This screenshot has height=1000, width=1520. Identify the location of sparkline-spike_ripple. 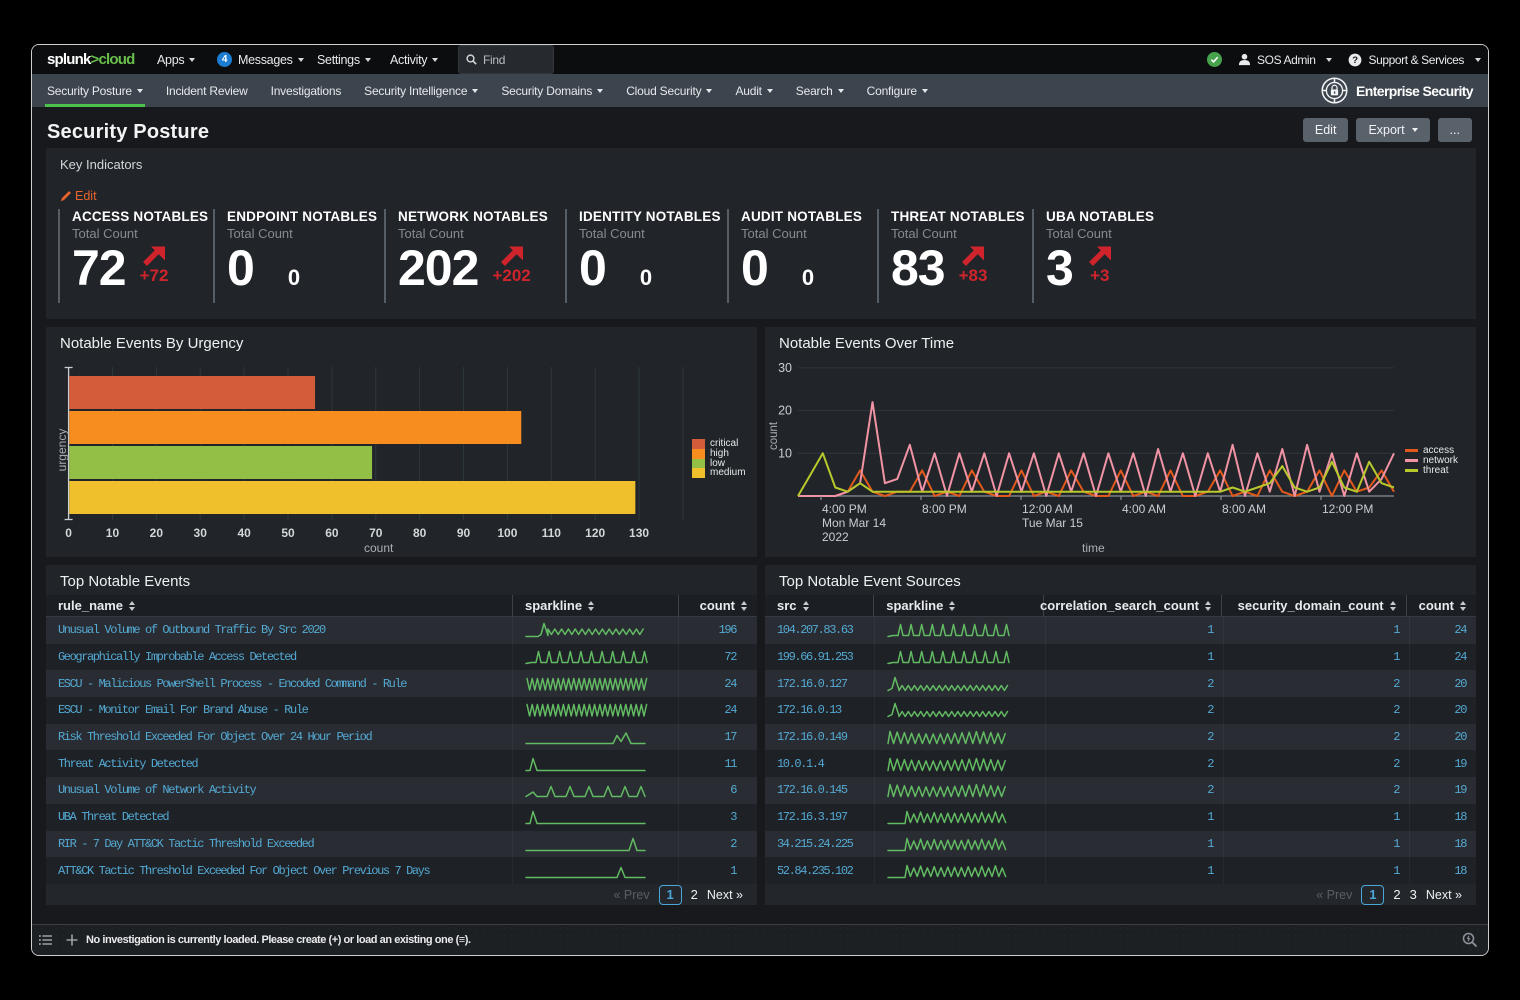
(948, 710).